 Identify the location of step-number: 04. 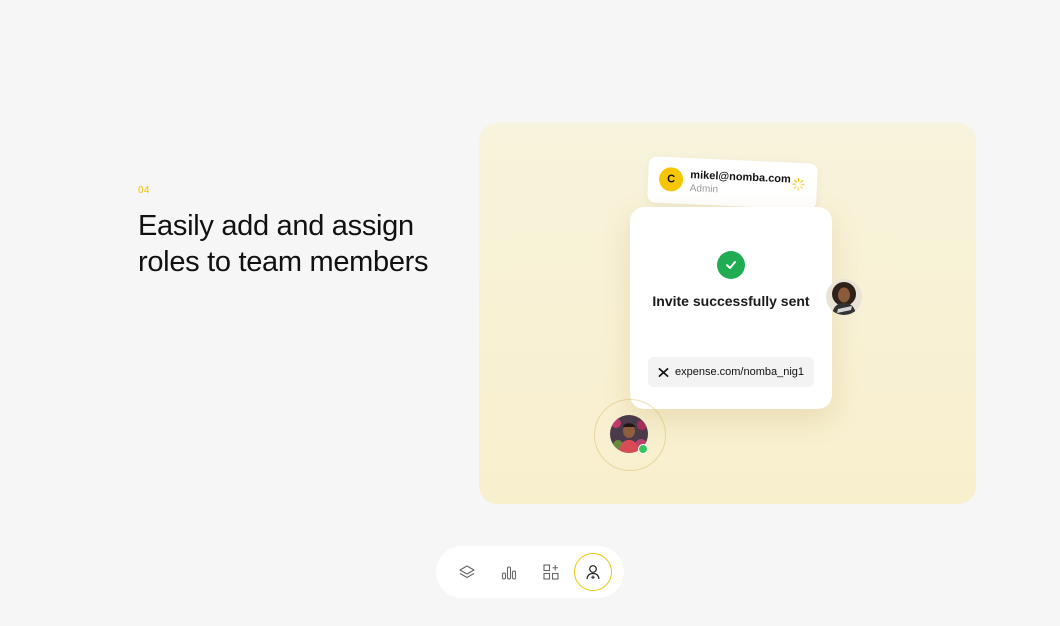
(144, 190).